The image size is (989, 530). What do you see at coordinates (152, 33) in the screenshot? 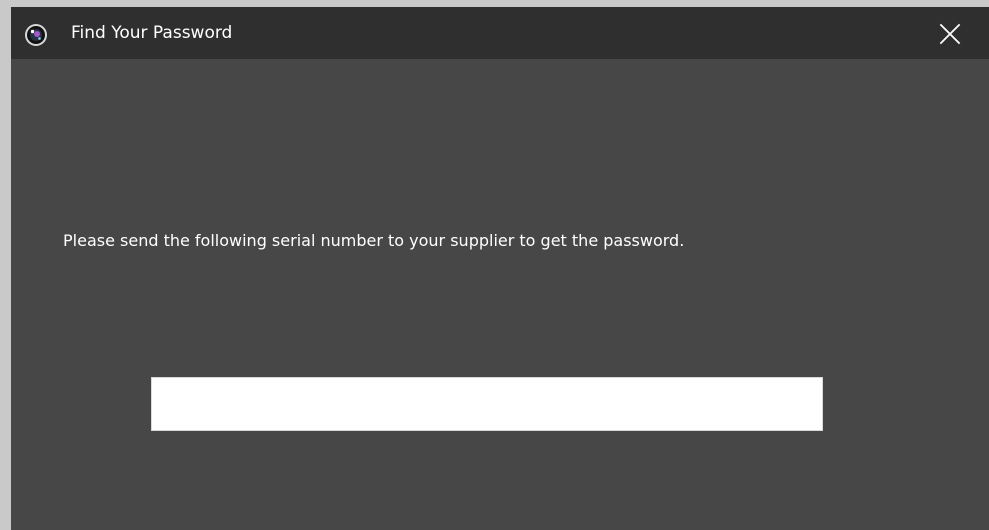
I see `window-title: Find Your Password` at bounding box center [152, 33].